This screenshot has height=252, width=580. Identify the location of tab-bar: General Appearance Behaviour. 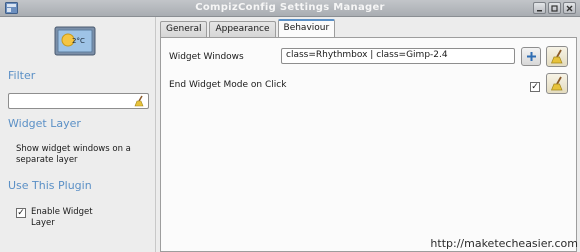
(248, 28).